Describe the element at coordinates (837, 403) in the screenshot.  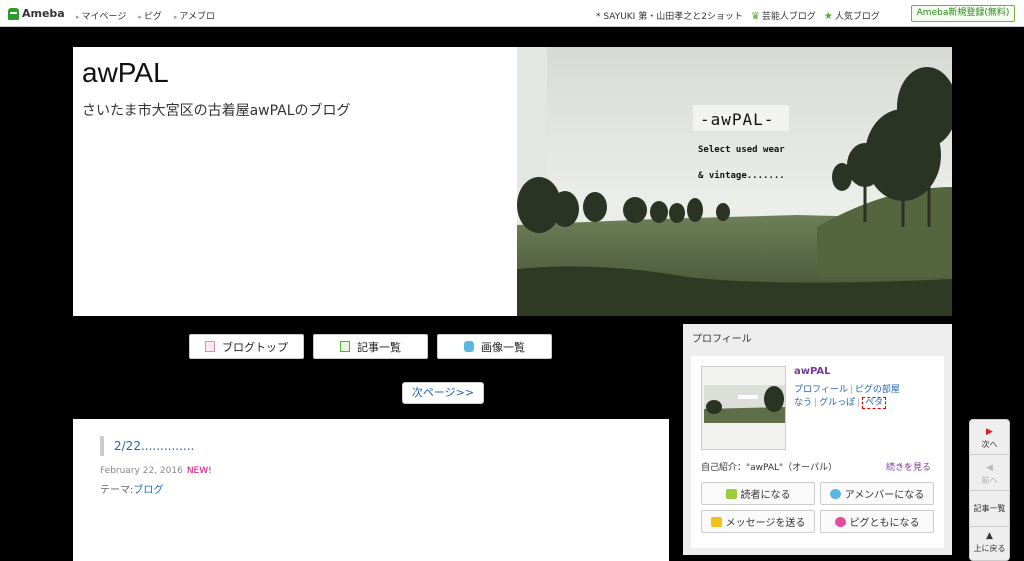
I see `groupo-link: グルっぽ` at that location.